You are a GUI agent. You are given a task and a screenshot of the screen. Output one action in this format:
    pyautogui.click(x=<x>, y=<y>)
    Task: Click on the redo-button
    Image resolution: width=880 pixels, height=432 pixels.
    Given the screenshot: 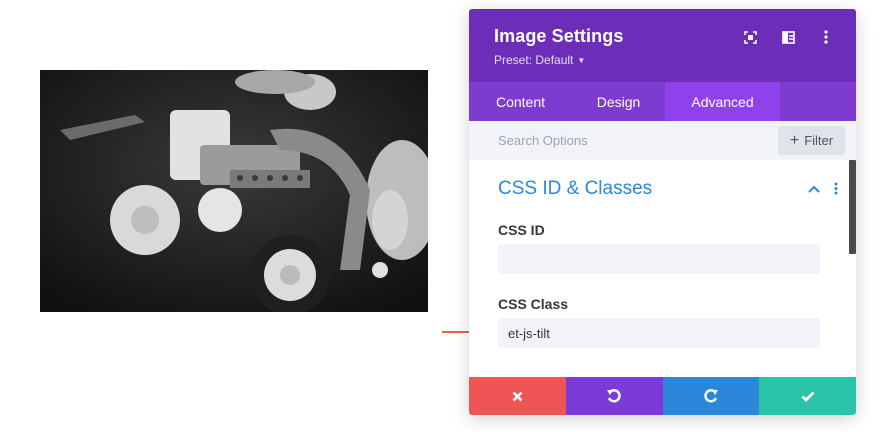 What is the action you would take?
    pyautogui.click(x=711, y=396)
    